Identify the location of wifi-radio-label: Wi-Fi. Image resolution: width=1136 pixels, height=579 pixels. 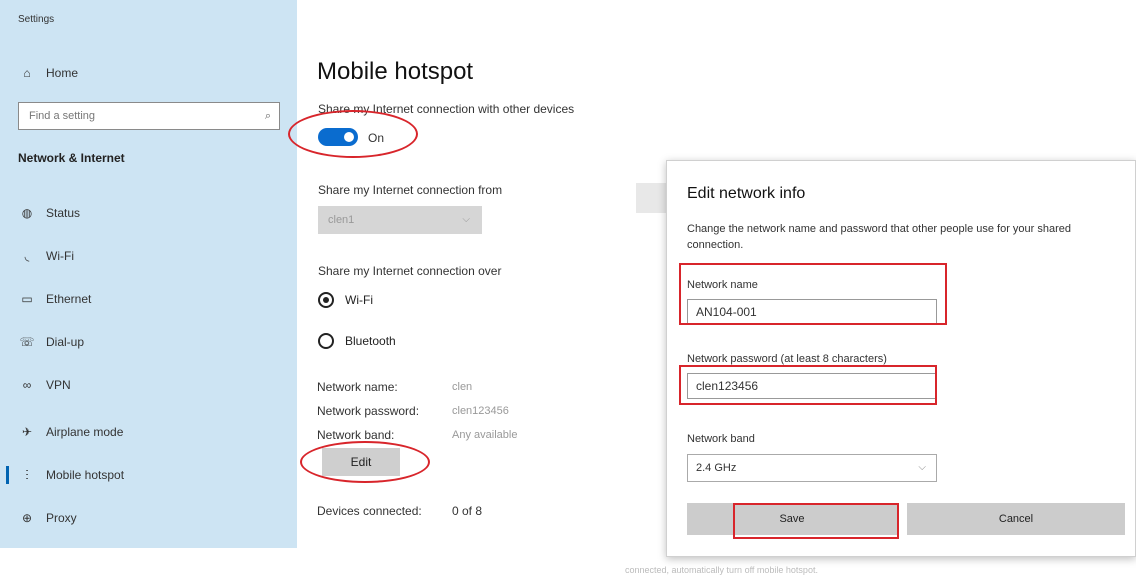
(359, 300).